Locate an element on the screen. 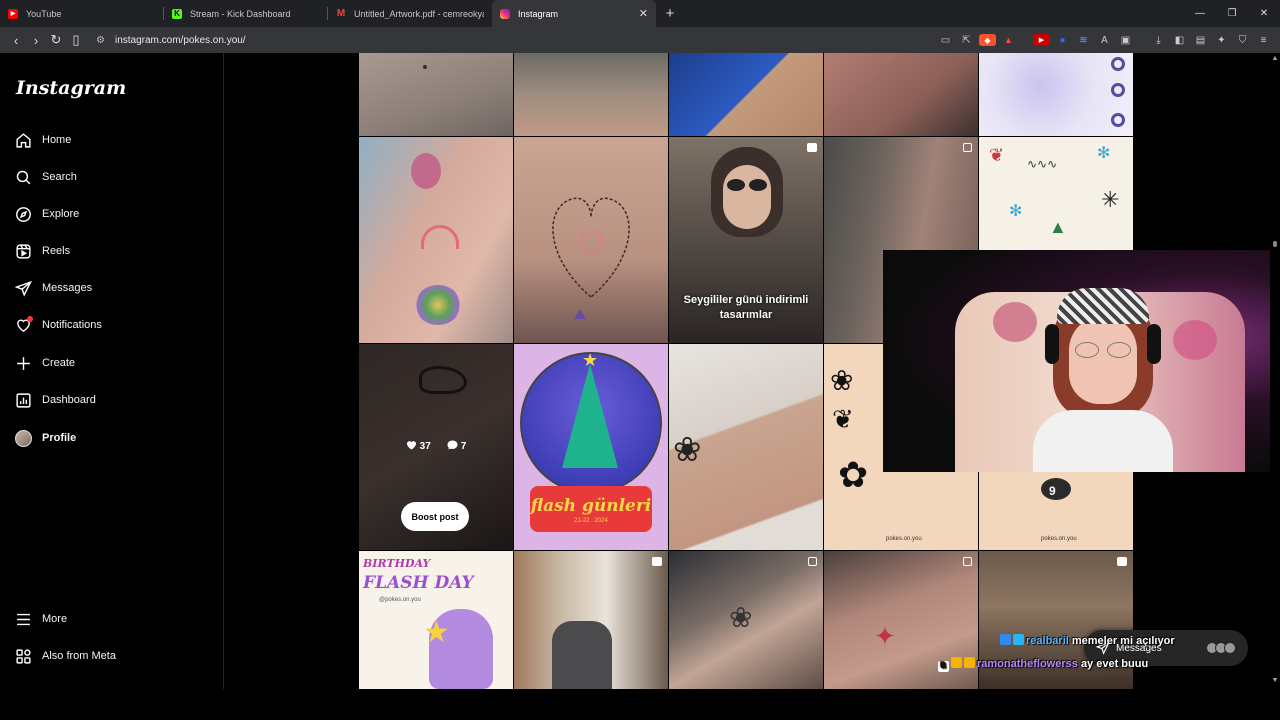  post-tile: ★ flash günleri 21-22 . 2024 is located at coordinates (591, 447).